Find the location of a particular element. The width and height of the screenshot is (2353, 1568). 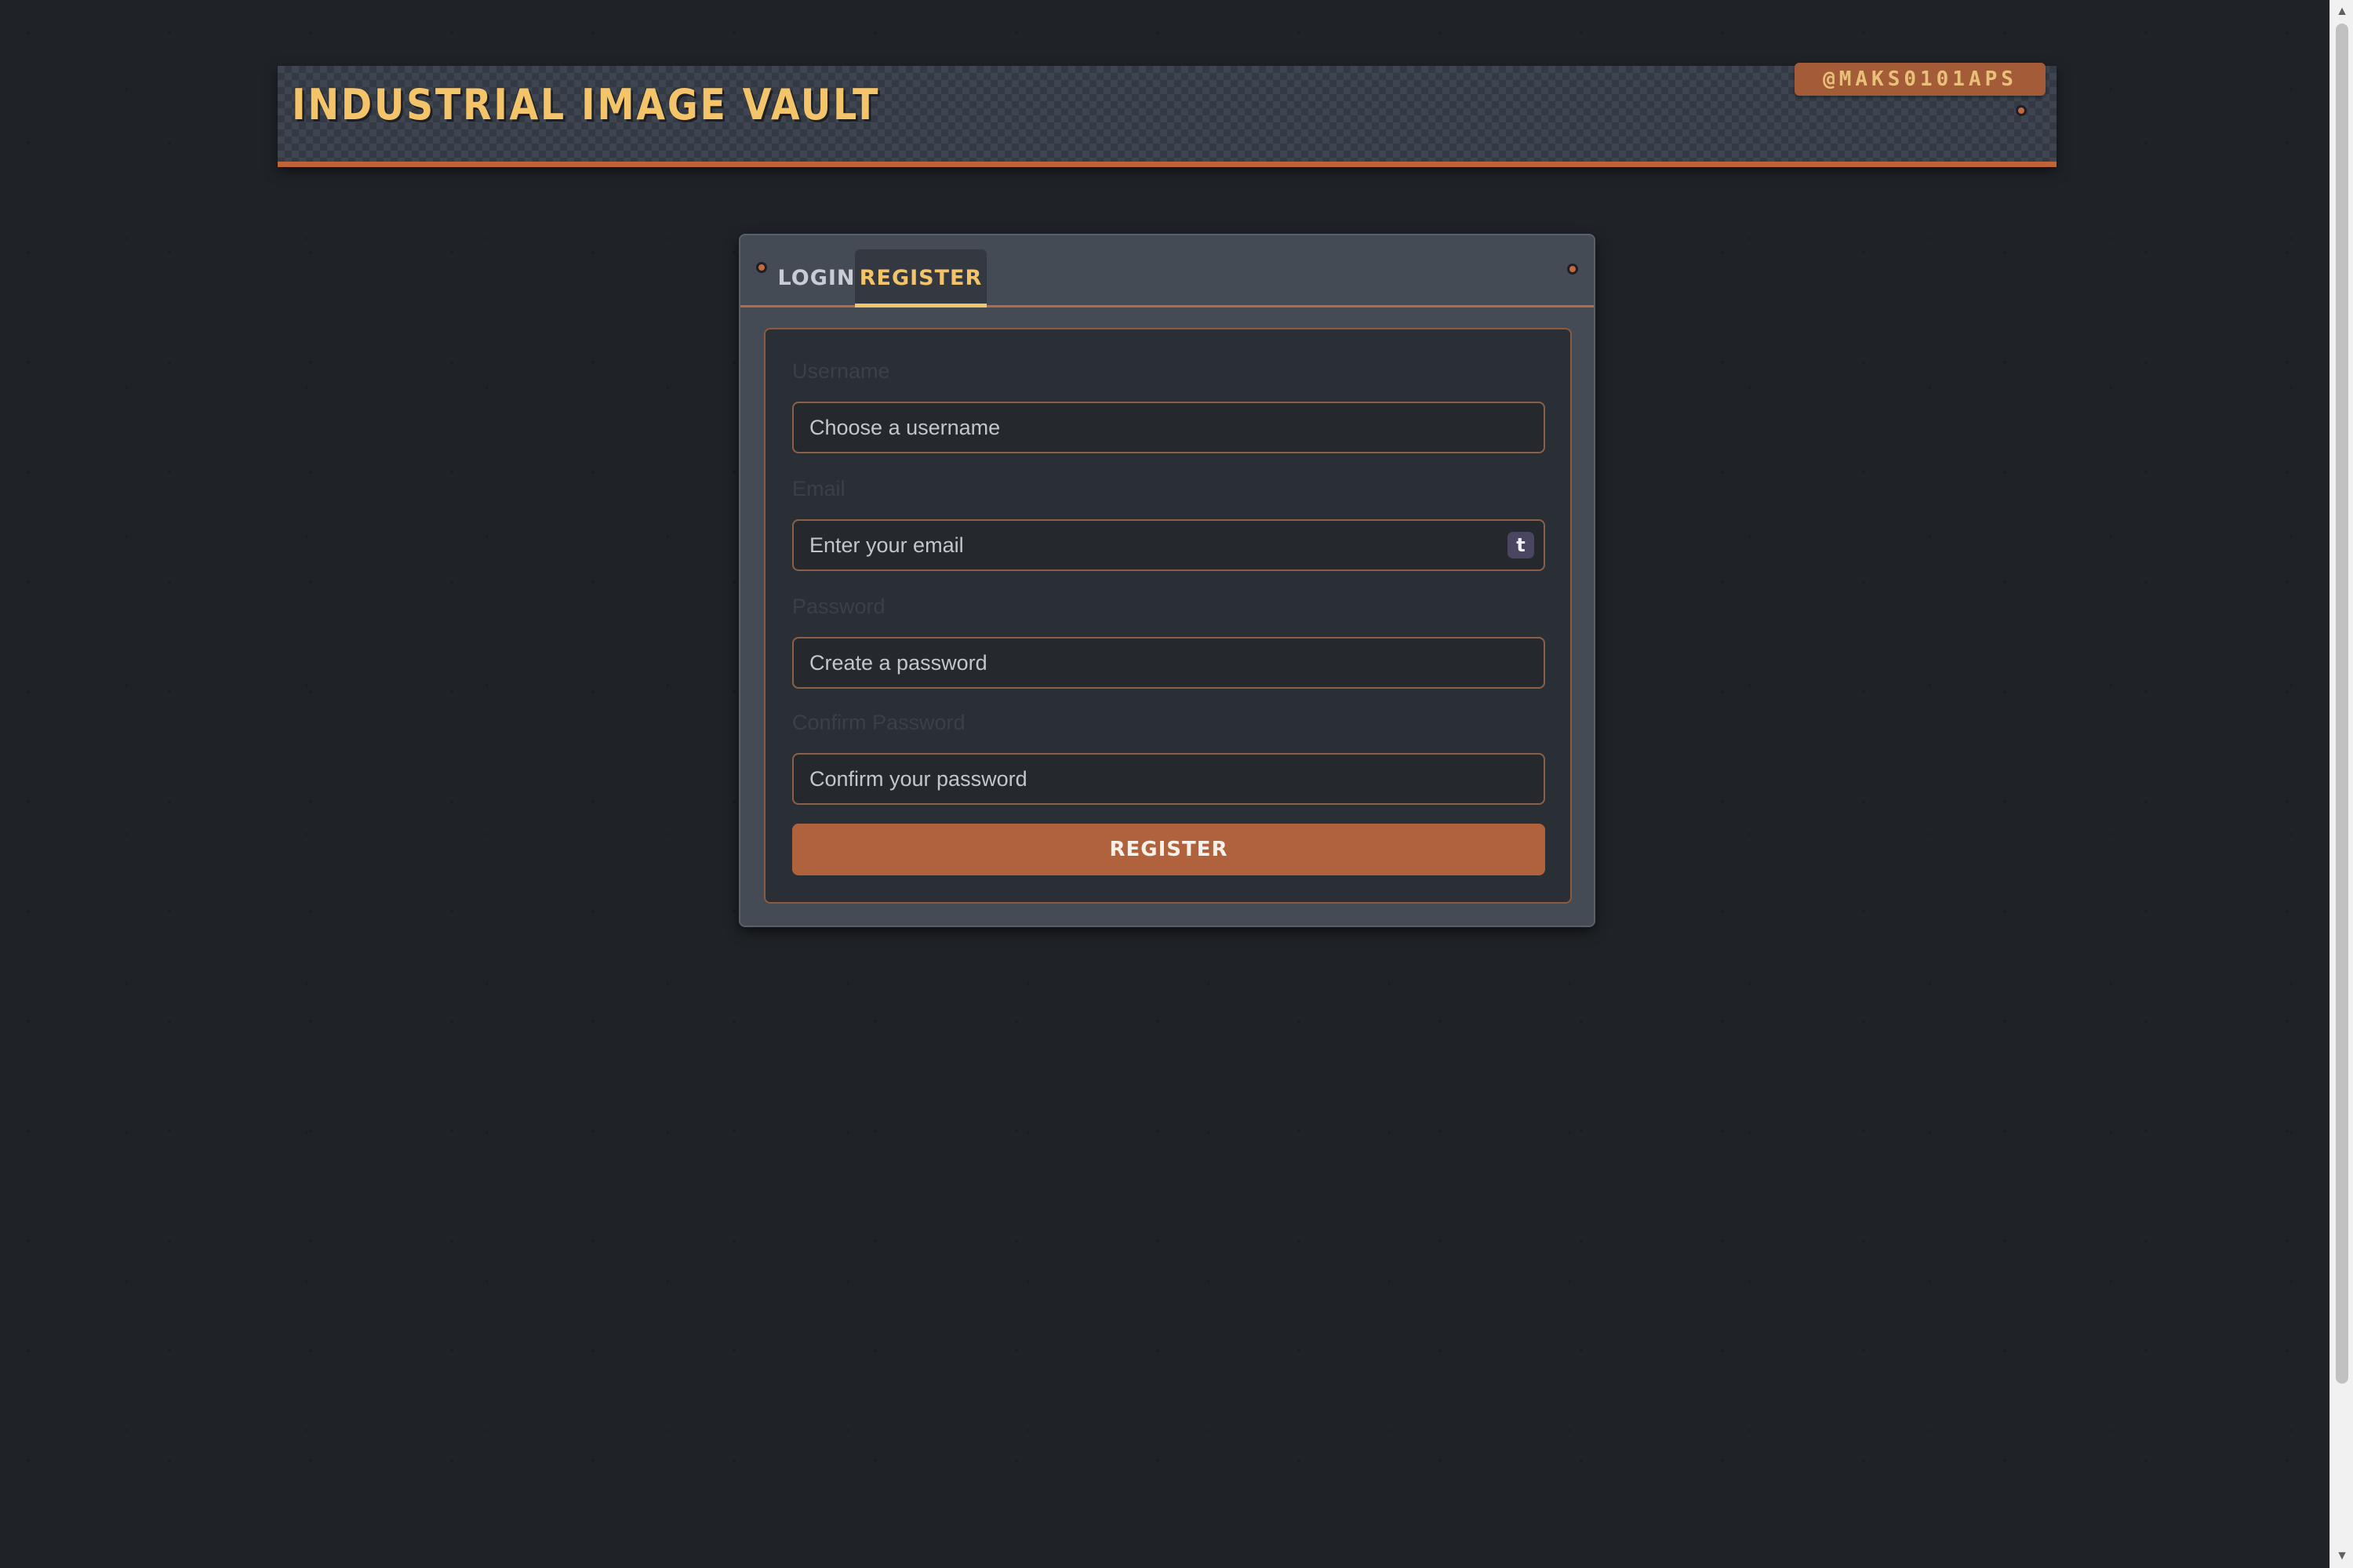

username-input is located at coordinates (1168, 427).